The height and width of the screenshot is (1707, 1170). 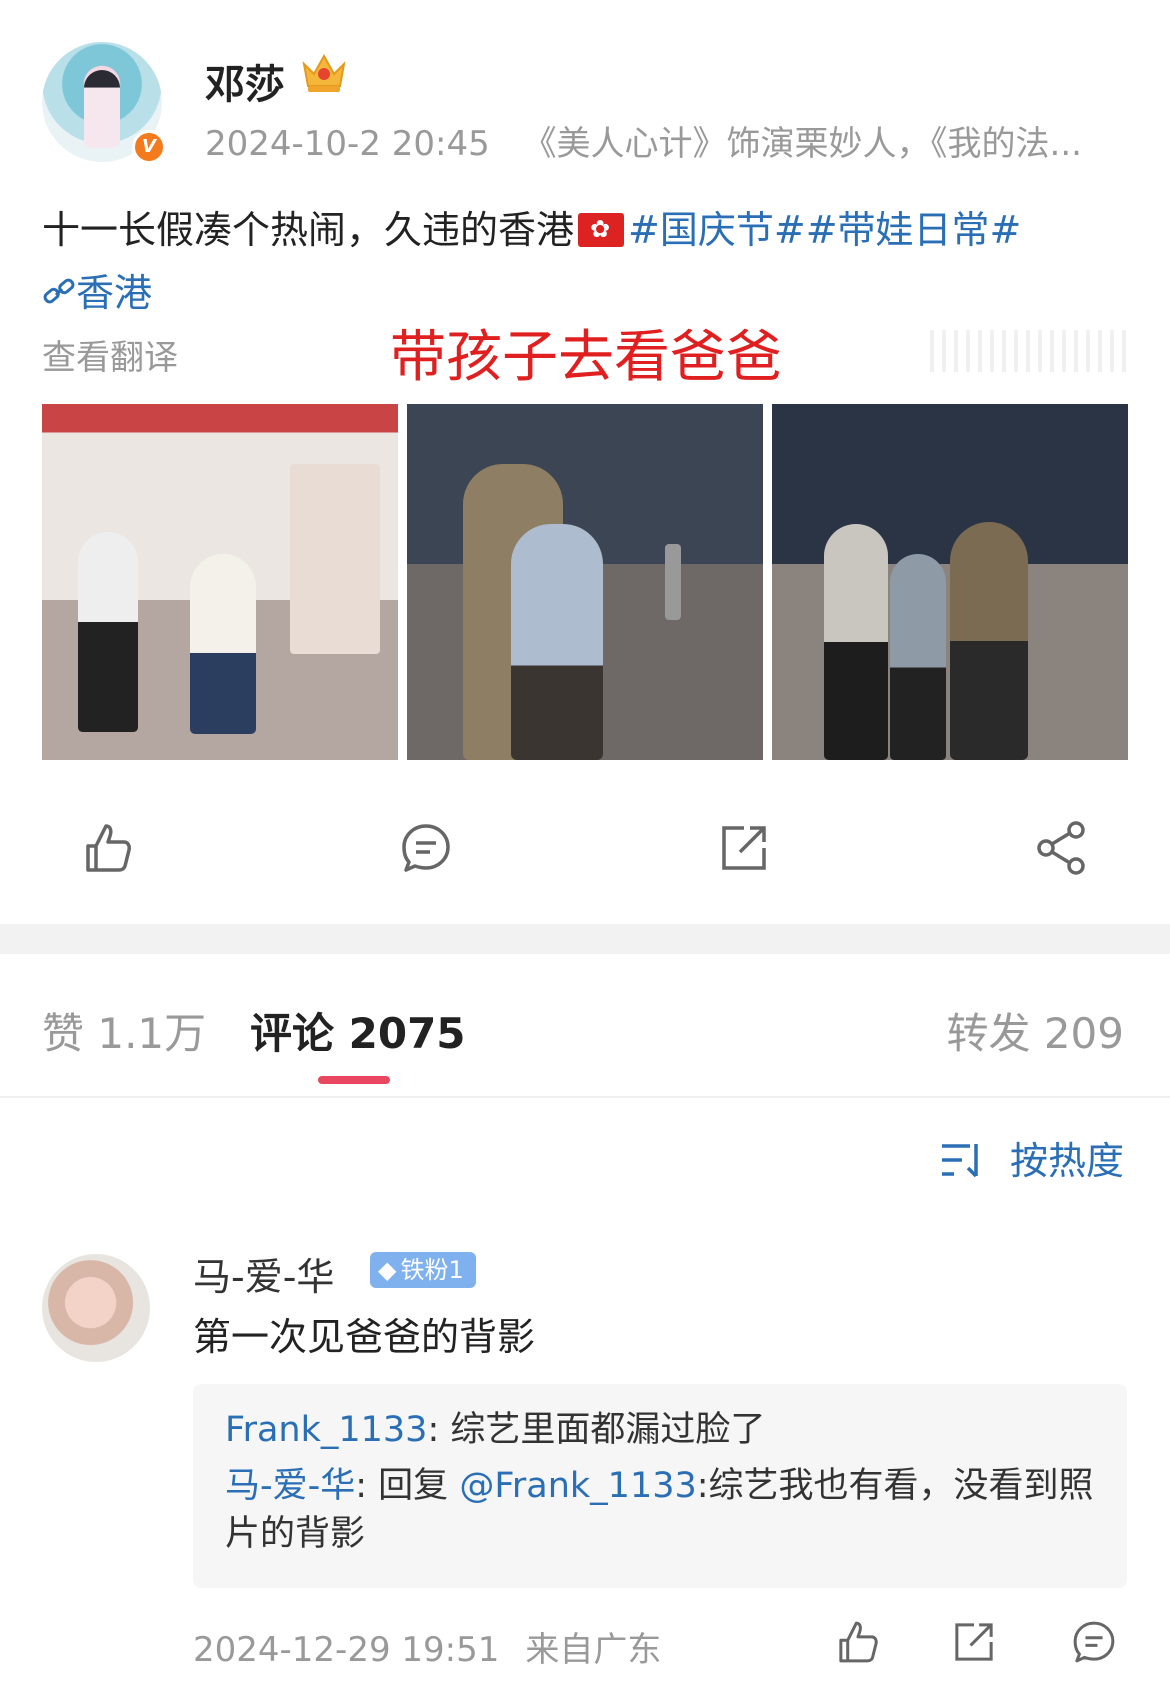 I want to click on reply-2-mention: @Frank_1133, so click(x=577, y=1486).